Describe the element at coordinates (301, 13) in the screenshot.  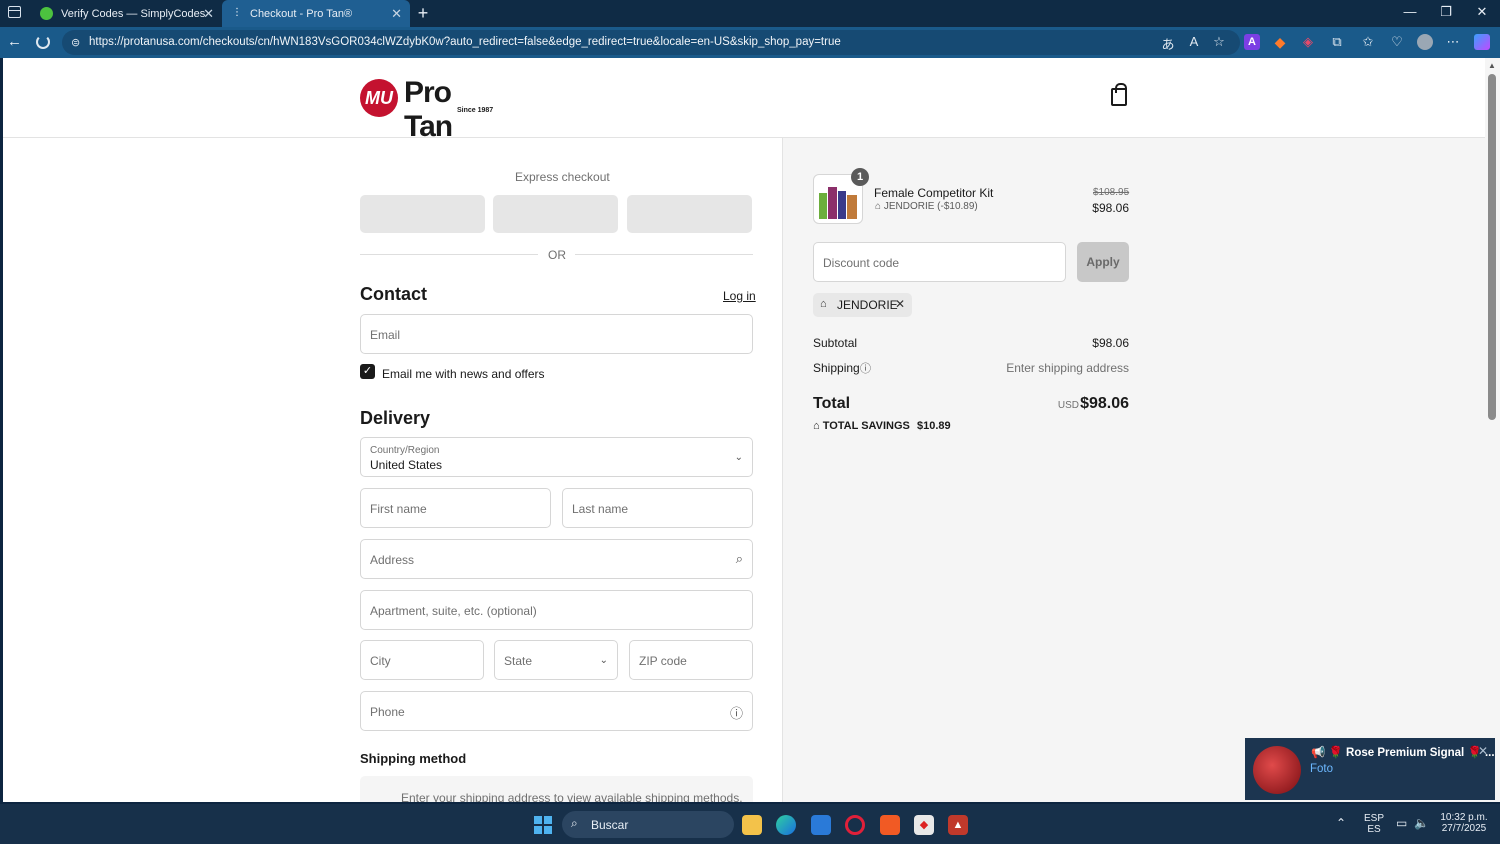
I see `tab-title: Checkout - Pro Tan®` at that location.